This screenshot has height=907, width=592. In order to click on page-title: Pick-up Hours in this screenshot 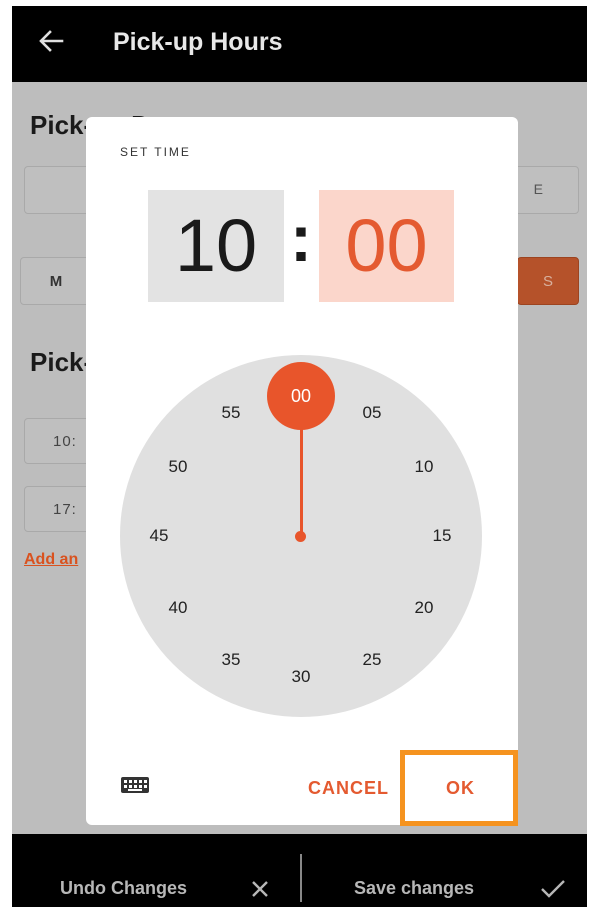, I will do `click(198, 42)`.